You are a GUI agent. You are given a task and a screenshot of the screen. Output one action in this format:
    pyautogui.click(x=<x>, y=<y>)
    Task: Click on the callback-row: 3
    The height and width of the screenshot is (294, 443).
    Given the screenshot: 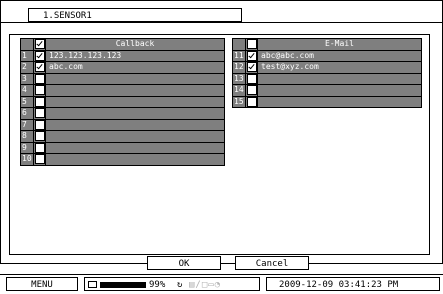 What is the action you would take?
    pyautogui.click(x=122, y=78)
    